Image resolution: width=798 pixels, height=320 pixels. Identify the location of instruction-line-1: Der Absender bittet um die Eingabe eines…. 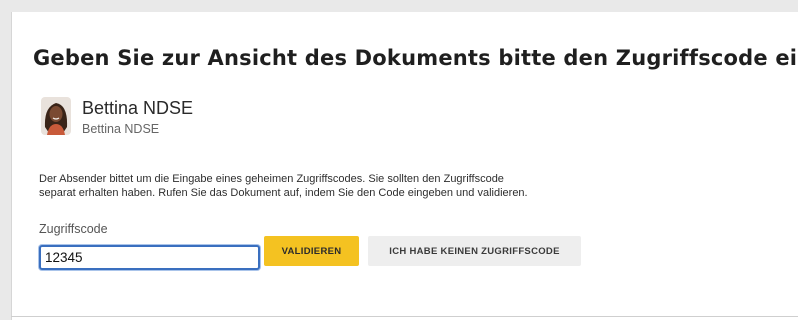
(271, 179).